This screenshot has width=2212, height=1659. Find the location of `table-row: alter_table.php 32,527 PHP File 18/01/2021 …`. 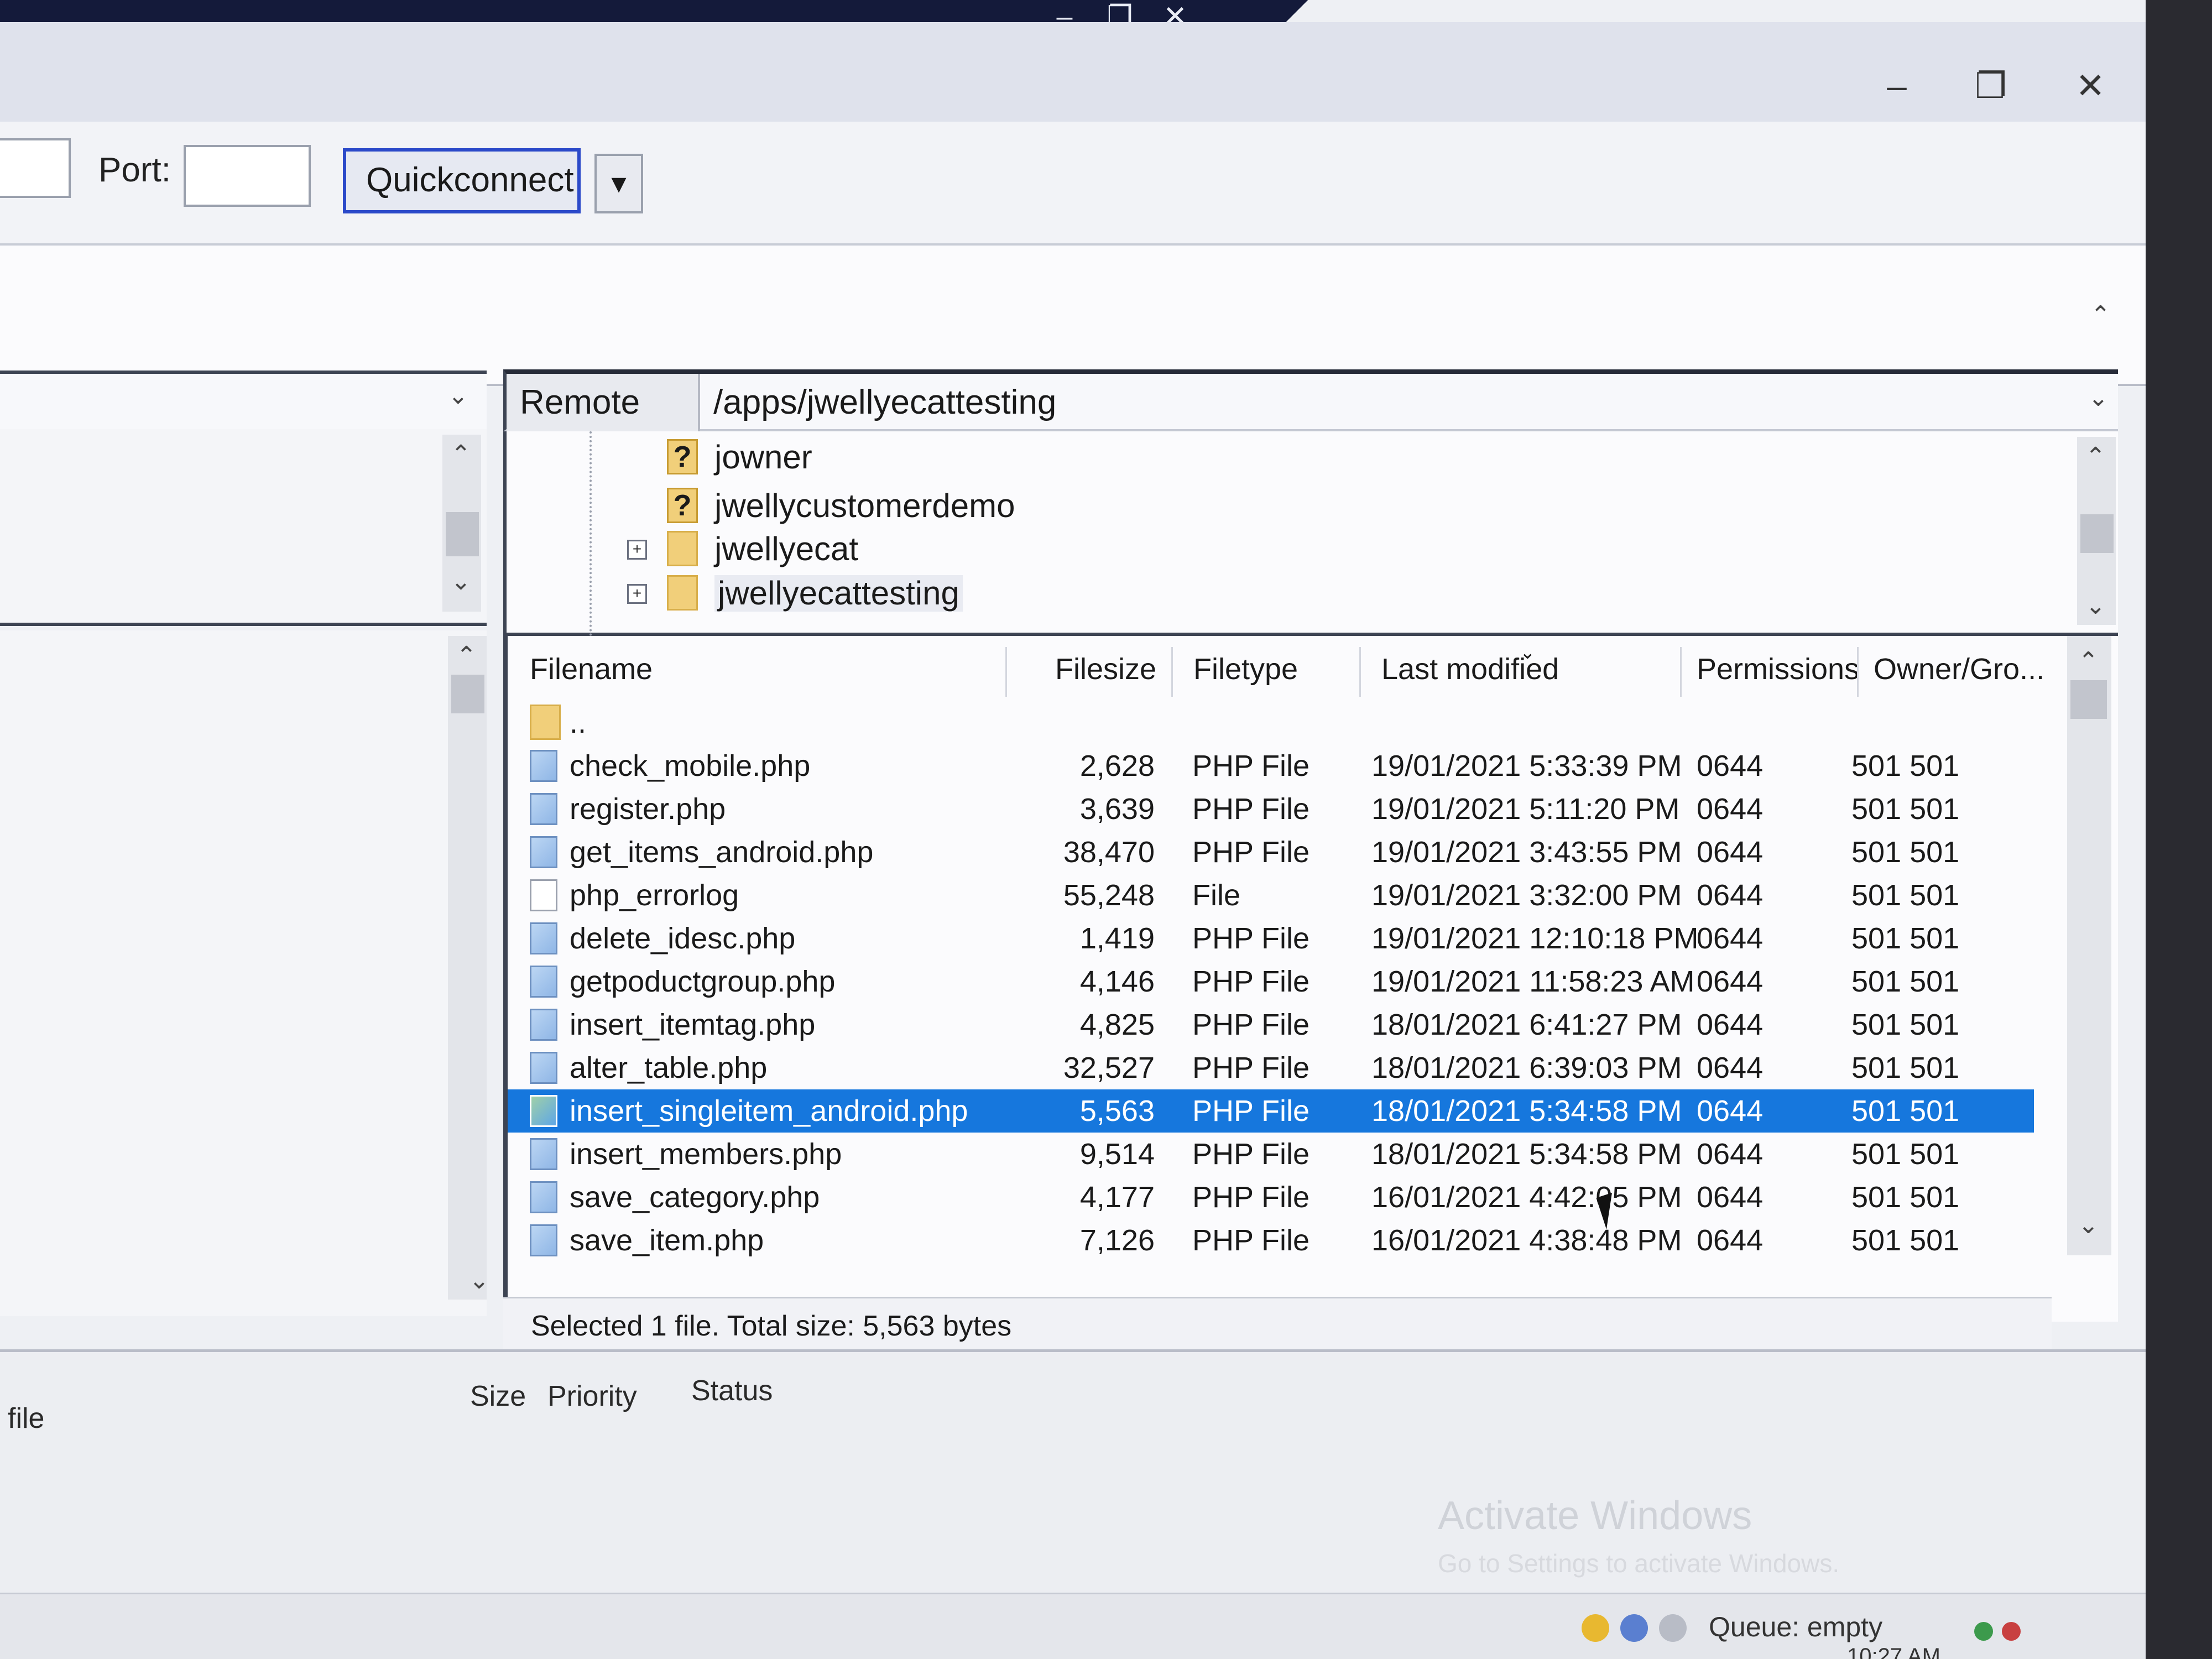

table-row: alter_table.php 32,527 PHP File 18/01/2021 … is located at coordinates (1271, 1067).